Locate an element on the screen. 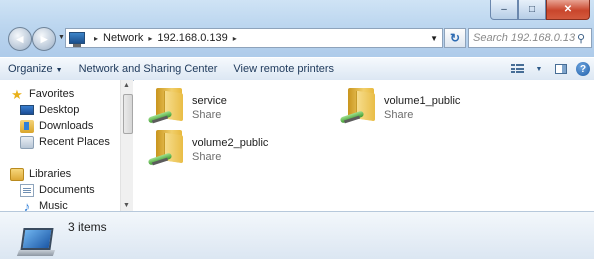 The width and height of the screenshot is (594, 259). view-remote-printers-button: View remote printers is located at coordinates (283, 69).